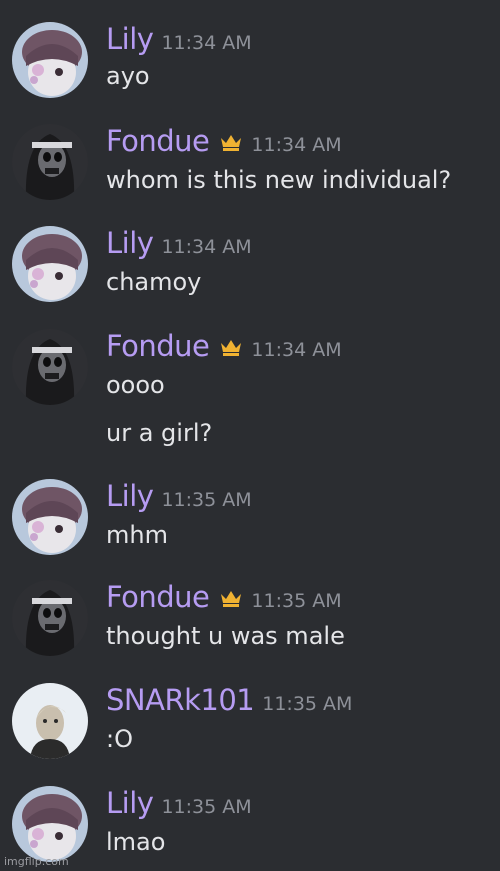  What do you see at coordinates (119, 739) in the screenshot?
I see `message-text: :O` at bounding box center [119, 739].